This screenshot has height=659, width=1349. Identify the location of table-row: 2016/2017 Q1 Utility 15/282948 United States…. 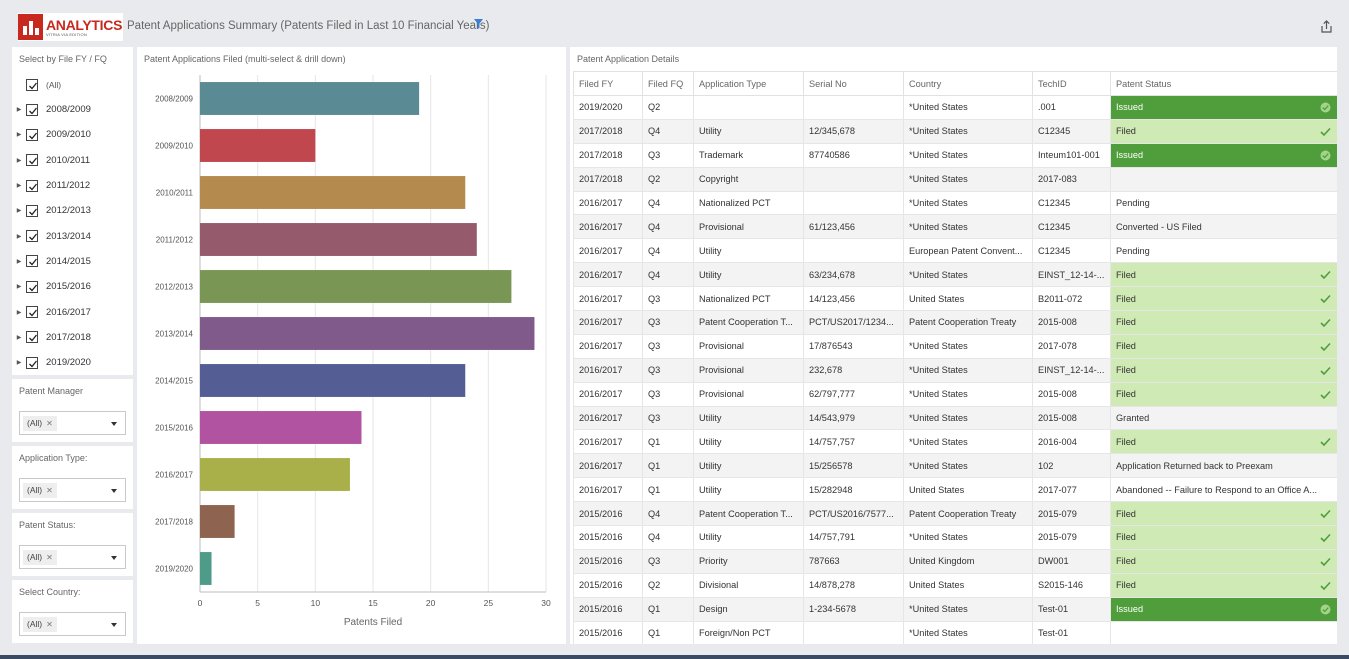
(955, 490).